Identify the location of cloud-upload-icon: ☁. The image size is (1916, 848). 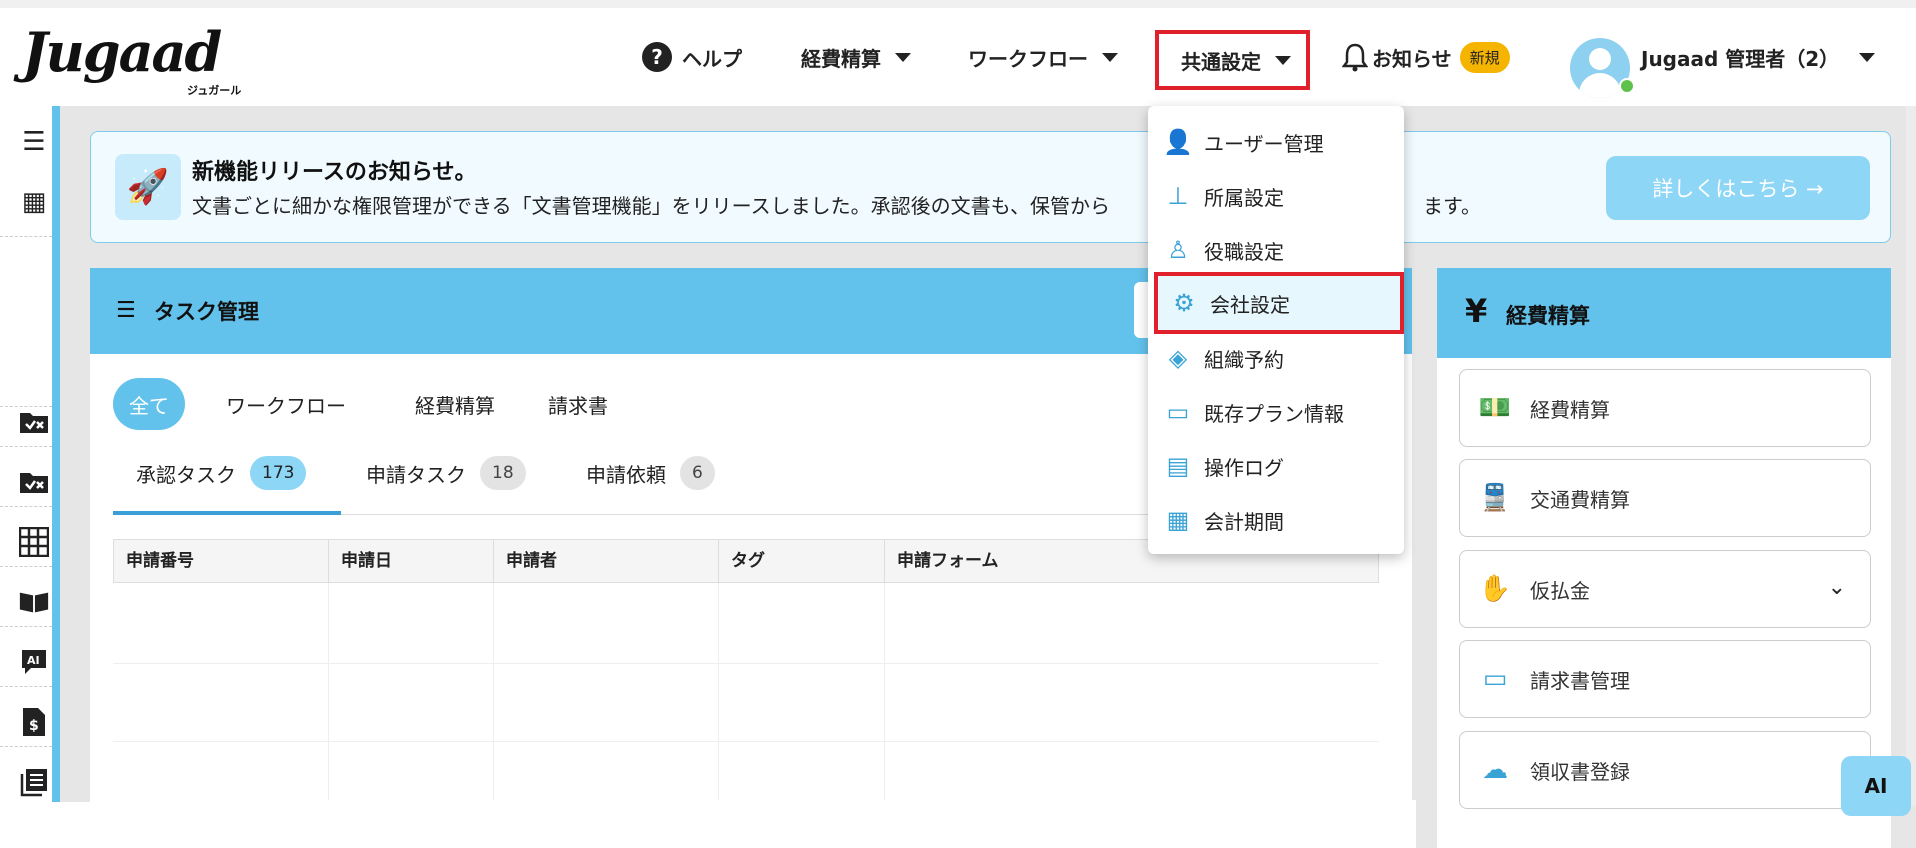
(1495, 770).